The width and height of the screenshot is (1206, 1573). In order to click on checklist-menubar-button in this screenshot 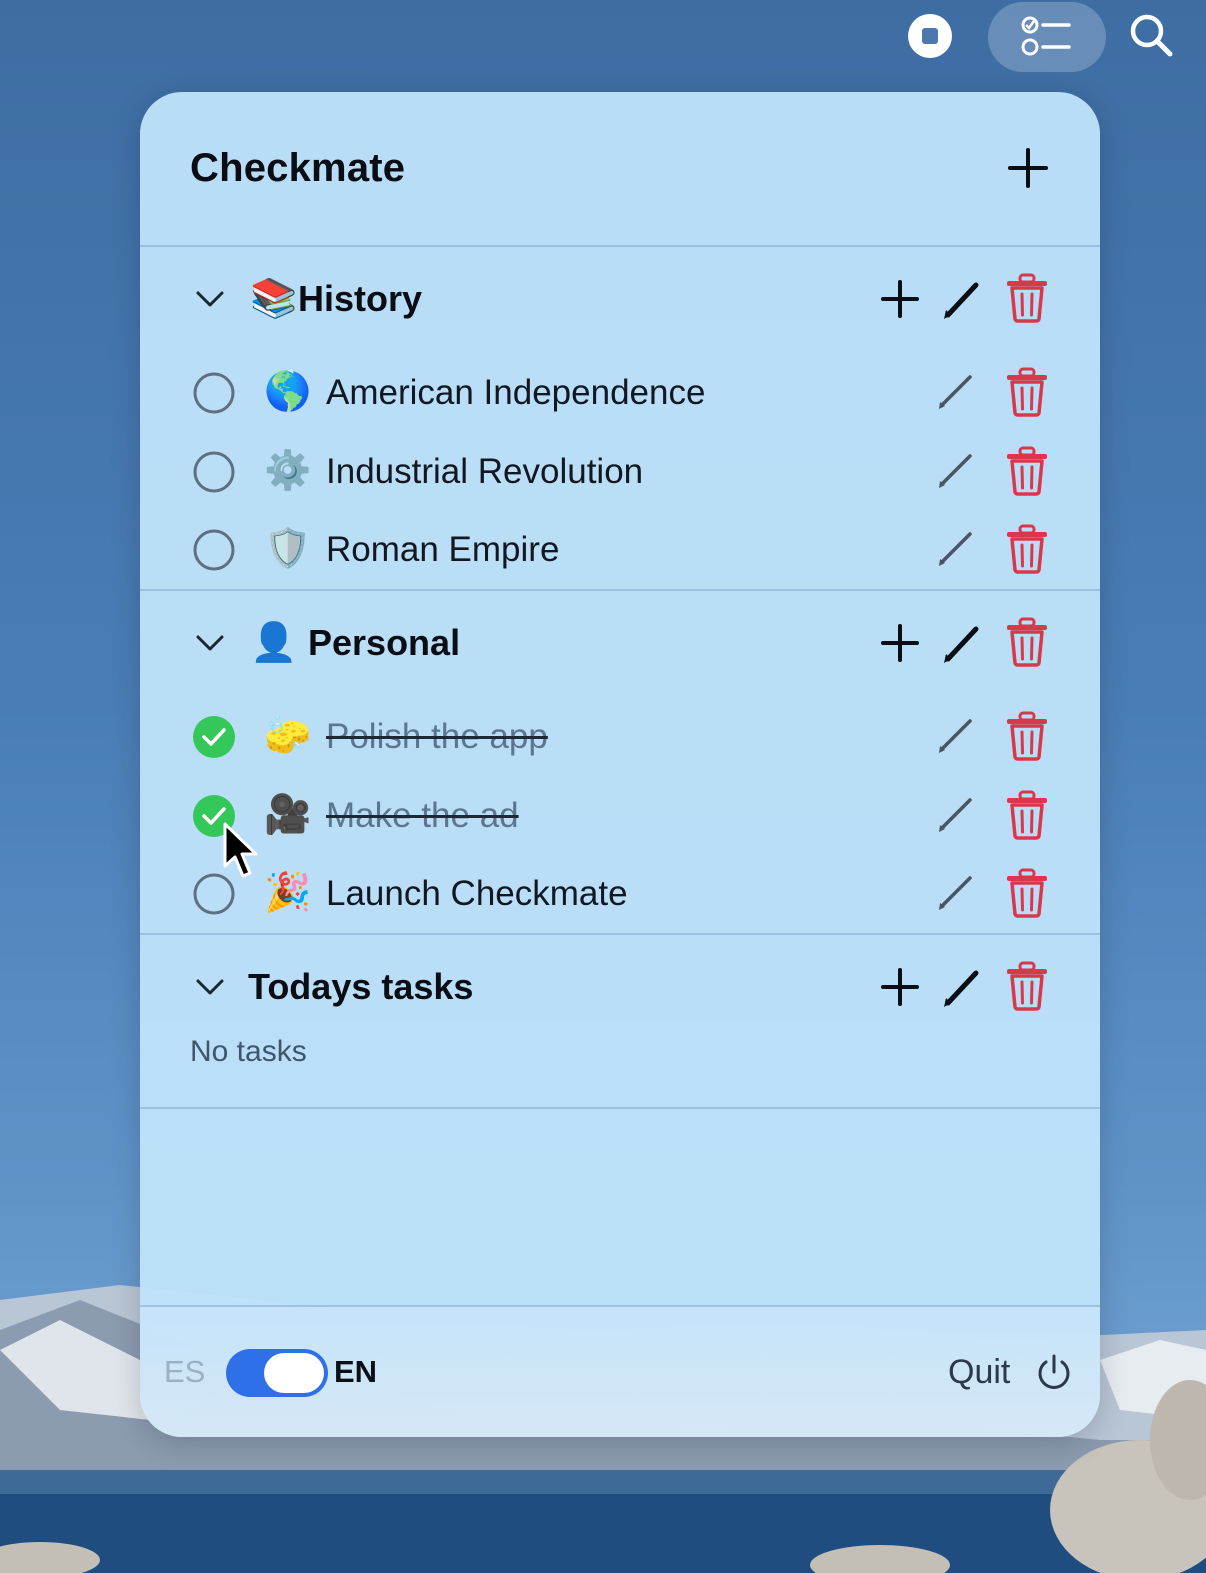, I will do `click(1047, 37)`.